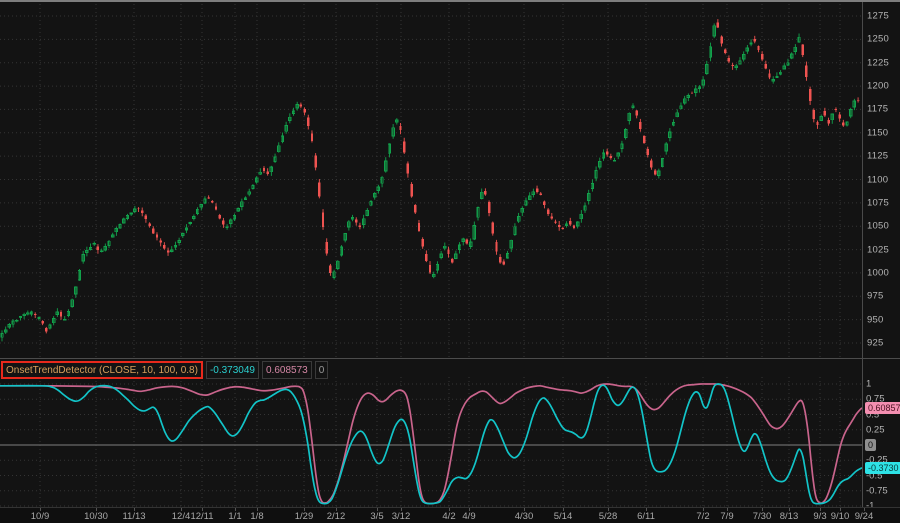  What do you see at coordinates (878, 133) in the screenshot?
I see `price-tick-label: 1150` at bounding box center [878, 133].